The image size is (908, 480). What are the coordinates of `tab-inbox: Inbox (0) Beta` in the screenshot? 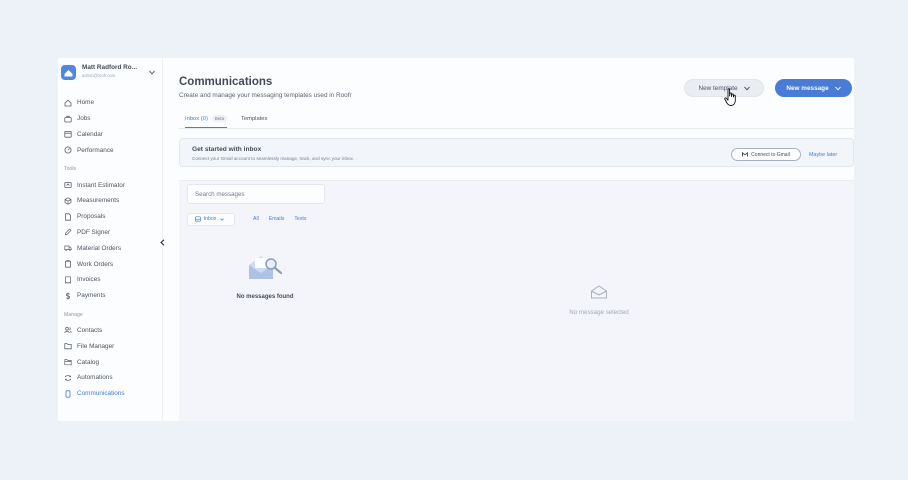 It's located at (206, 119).